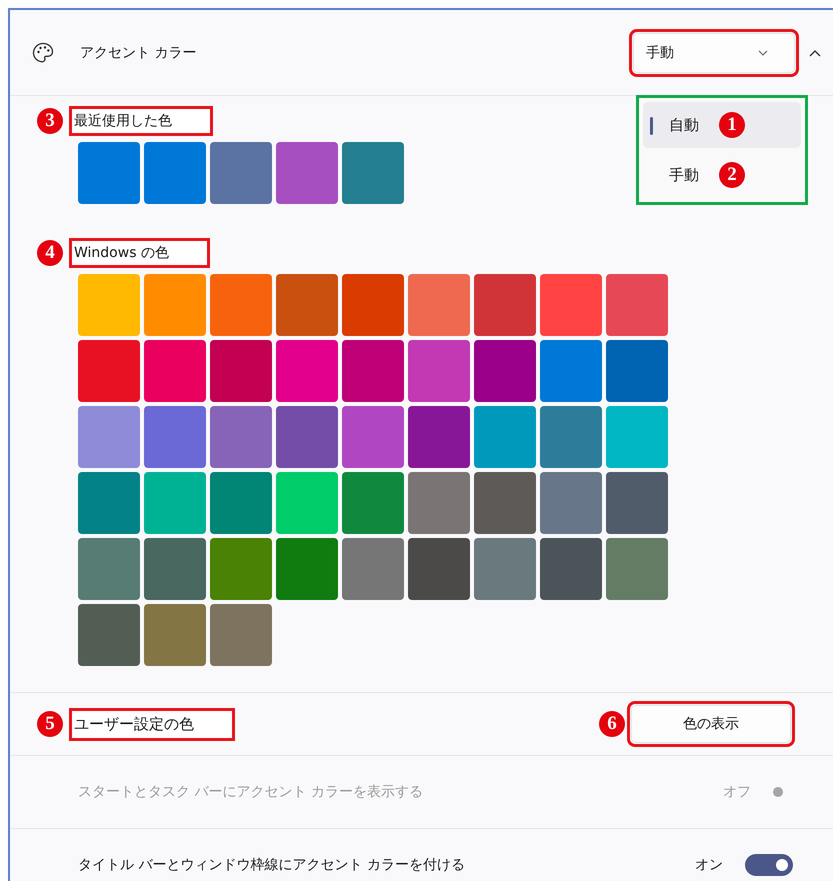 This screenshot has width=833, height=881. Describe the element at coordinates (769, 865) in the screenshot. I see `toggle-switch` at that location.